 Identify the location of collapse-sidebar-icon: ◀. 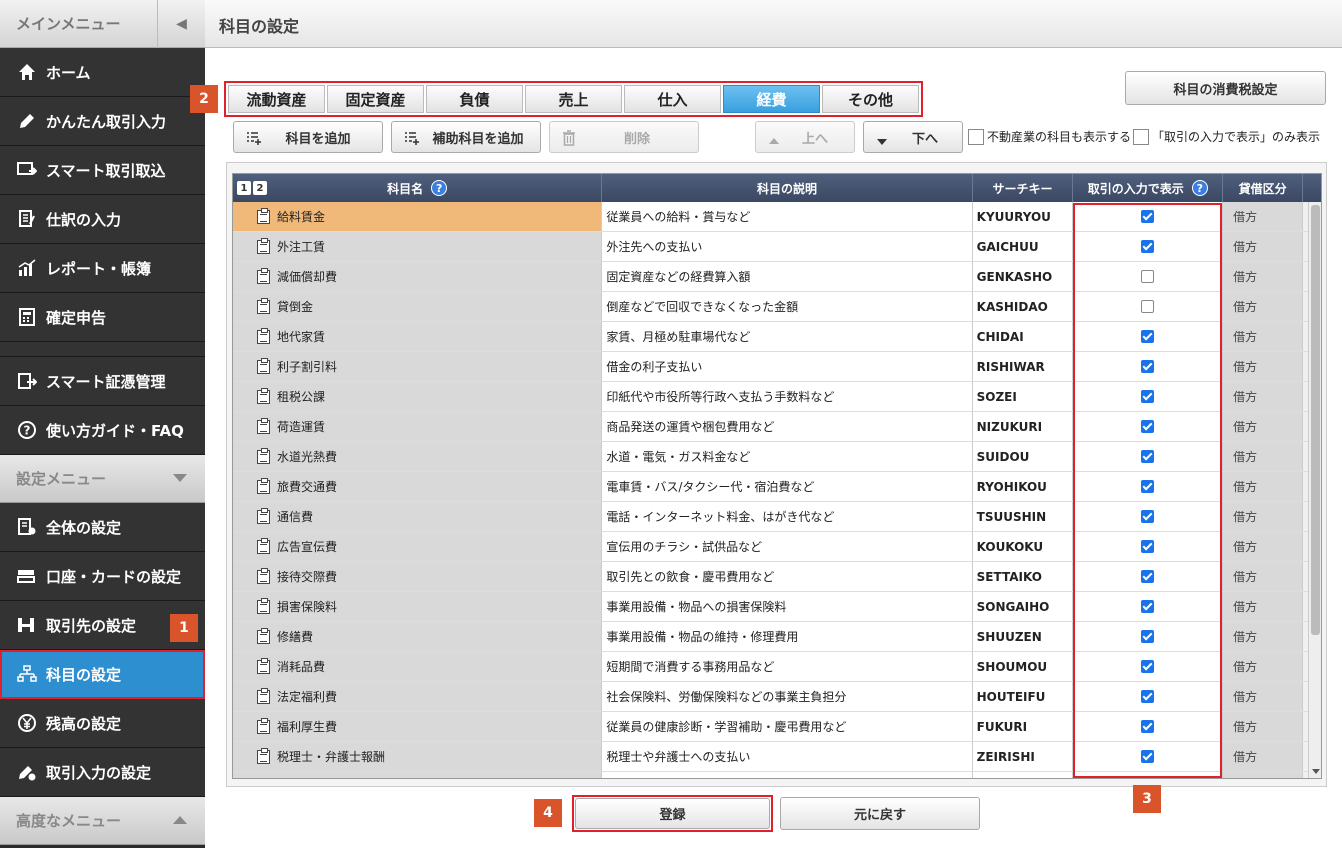
(181, 24).